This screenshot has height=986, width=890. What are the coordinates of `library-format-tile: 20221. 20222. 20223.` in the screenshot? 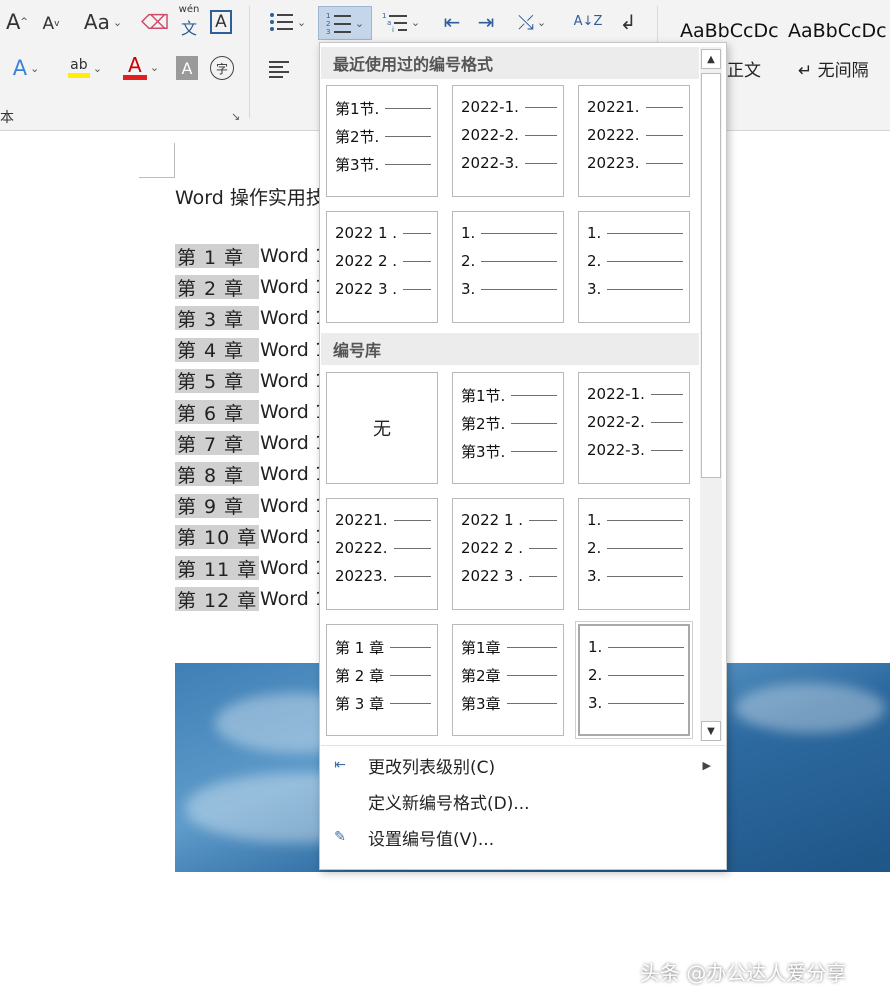 It's located at (382, 554).